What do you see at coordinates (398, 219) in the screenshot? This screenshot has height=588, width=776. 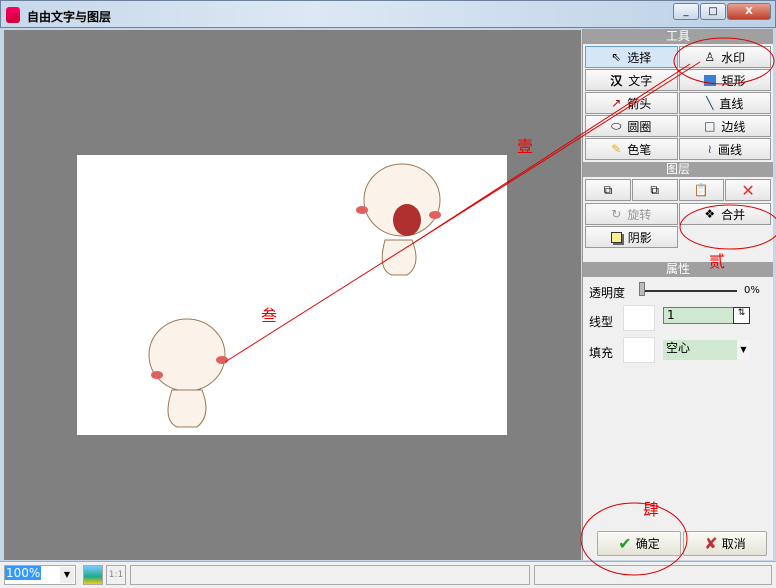 I see `figure-top` at bounding box center [398, 219].